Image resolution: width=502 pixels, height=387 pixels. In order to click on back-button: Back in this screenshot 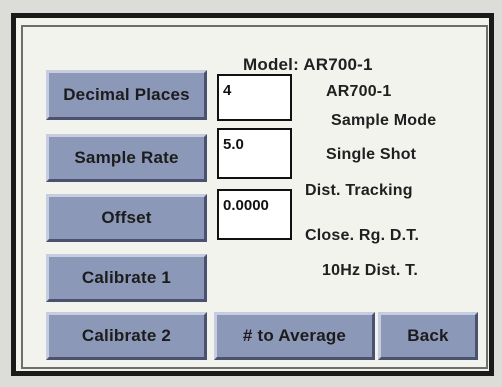, I will do `click(428, 336)`.